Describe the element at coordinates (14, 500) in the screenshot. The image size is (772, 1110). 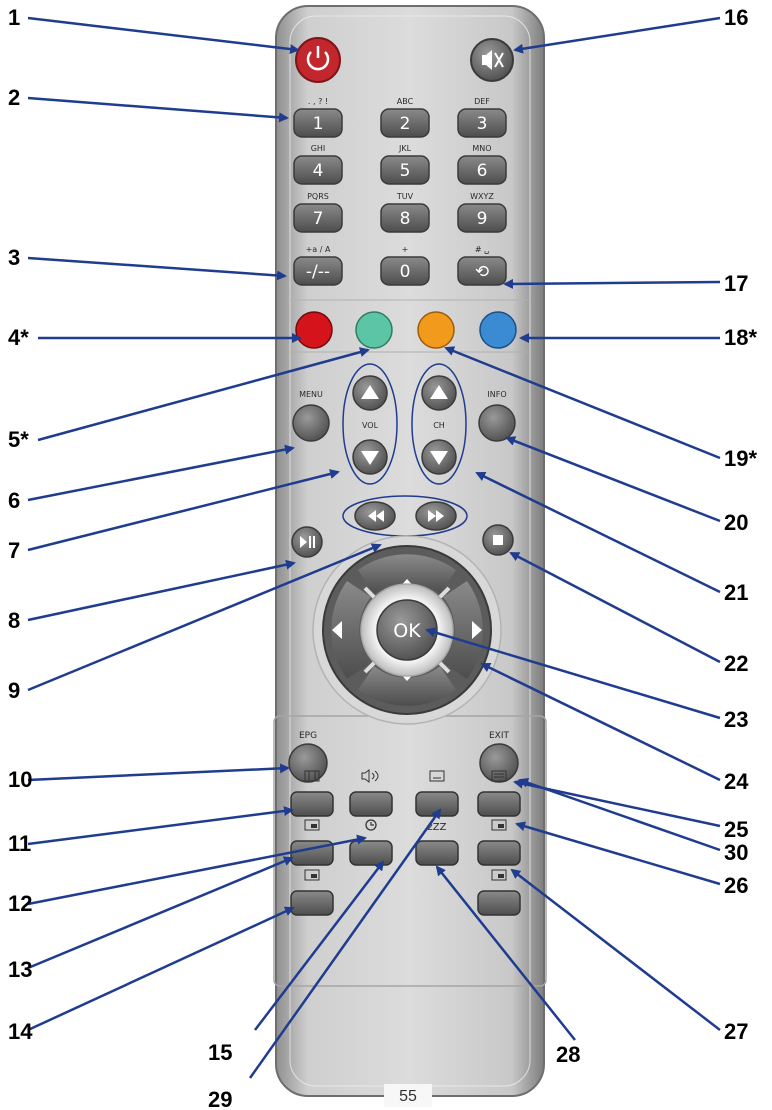
I see `callout-6: 6` at that location.